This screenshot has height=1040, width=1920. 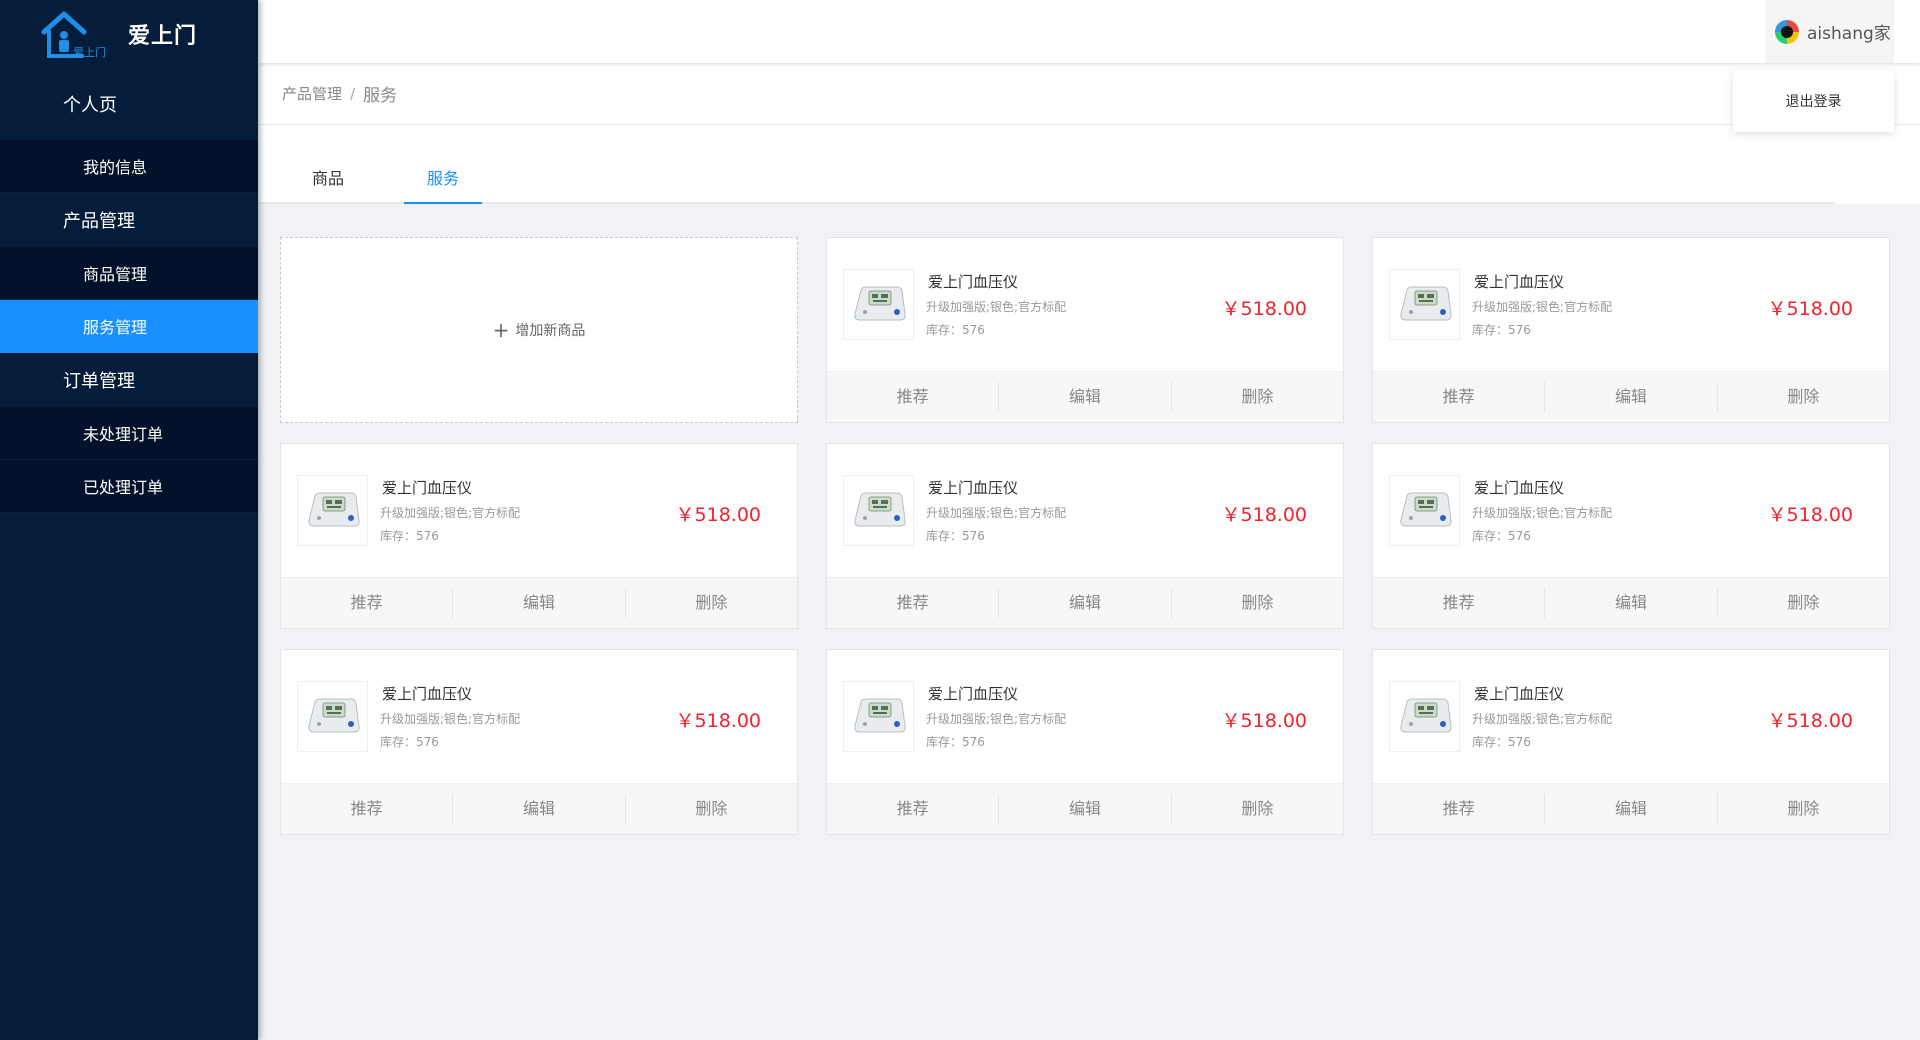 What do you see at coordinates (129, 166) in the screenshot?
I see `sidebar-item-my-info: 我的信息` at bounding box center [129, 166].